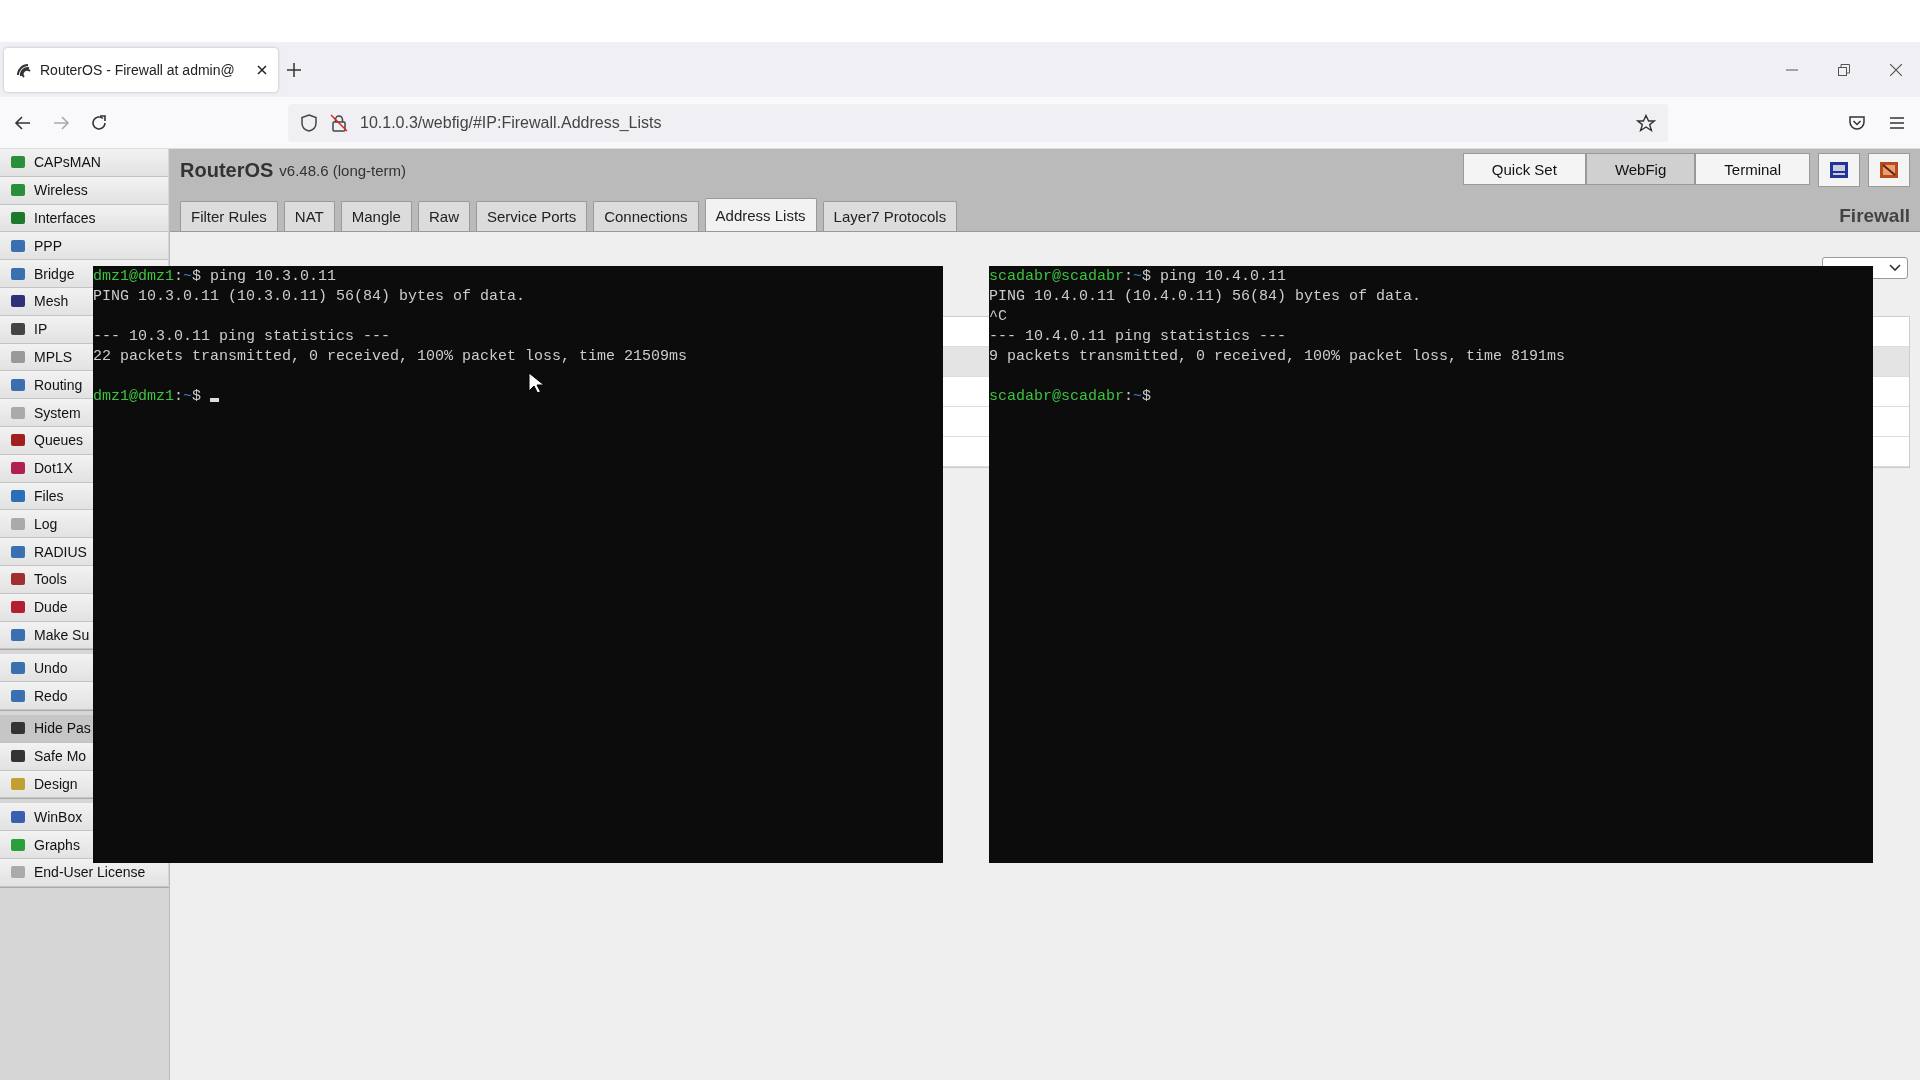 This screenshot has height=1080, width=1920. Describe the element at coordinates (39, 607) in the screenshot. I see `sidebar-item: Dude` at that location.